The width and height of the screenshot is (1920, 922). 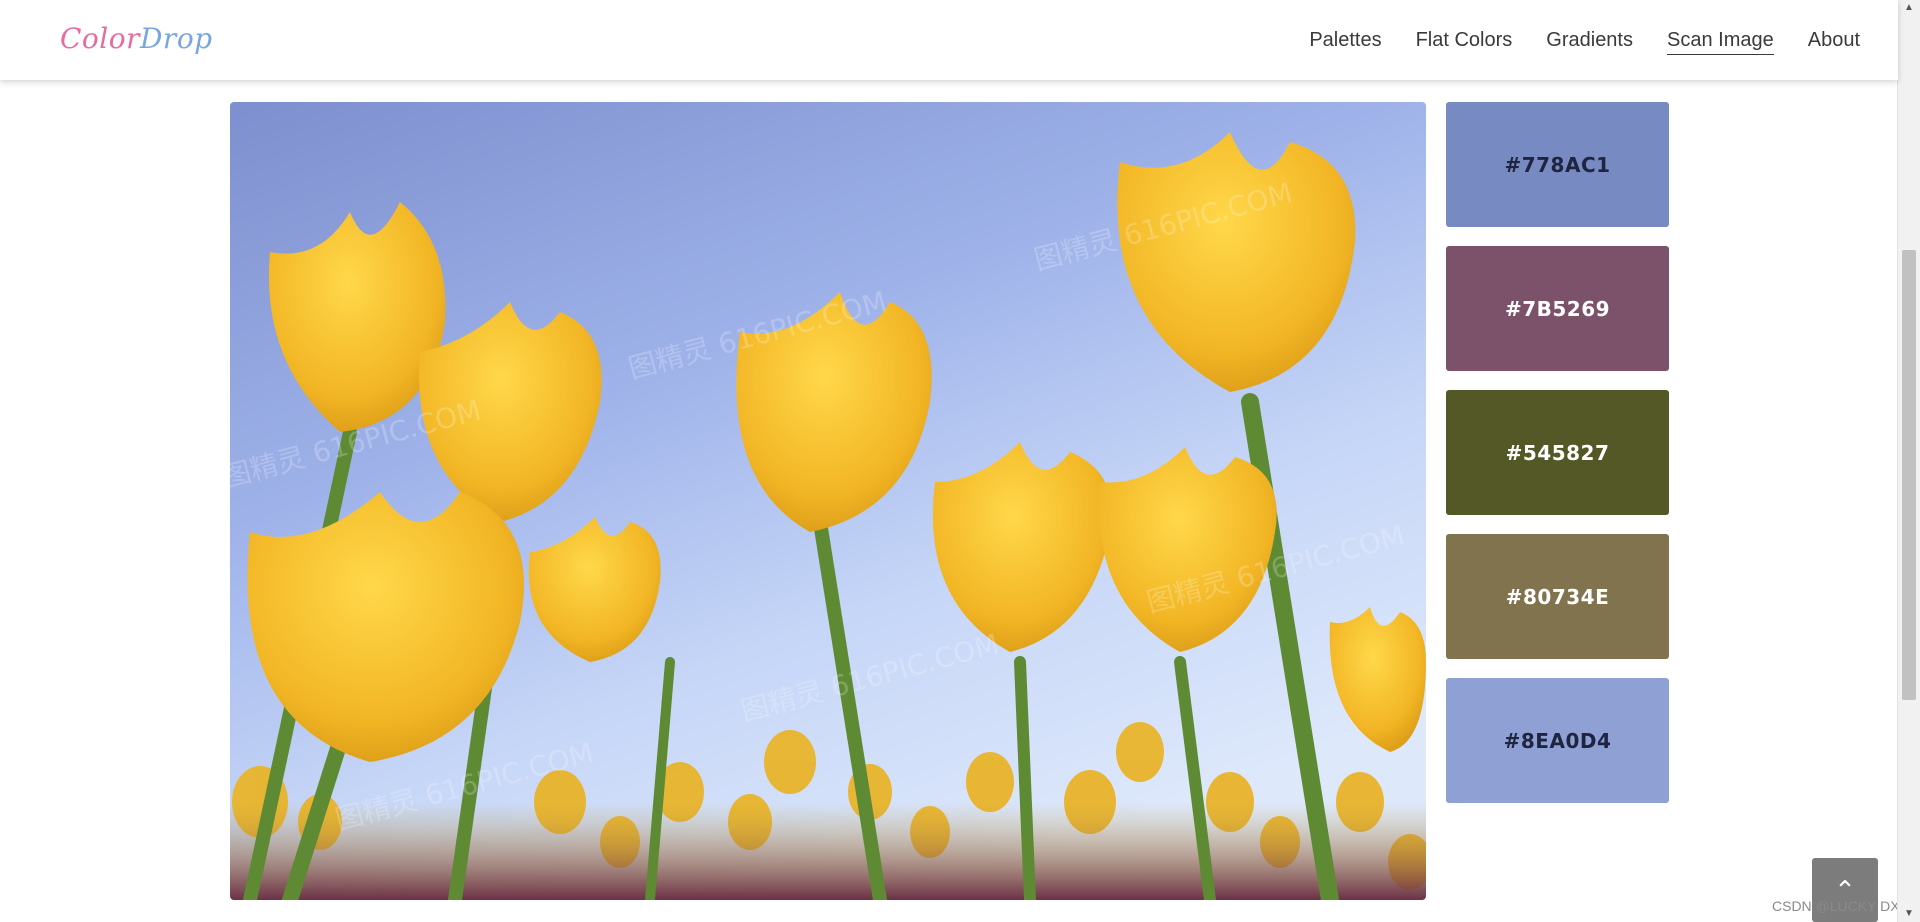 What do you see at coordinates (1464, 40) in the screenshot?
I see `nav-flat-colors: Flat Colors` at bounding box center [1464, 40].